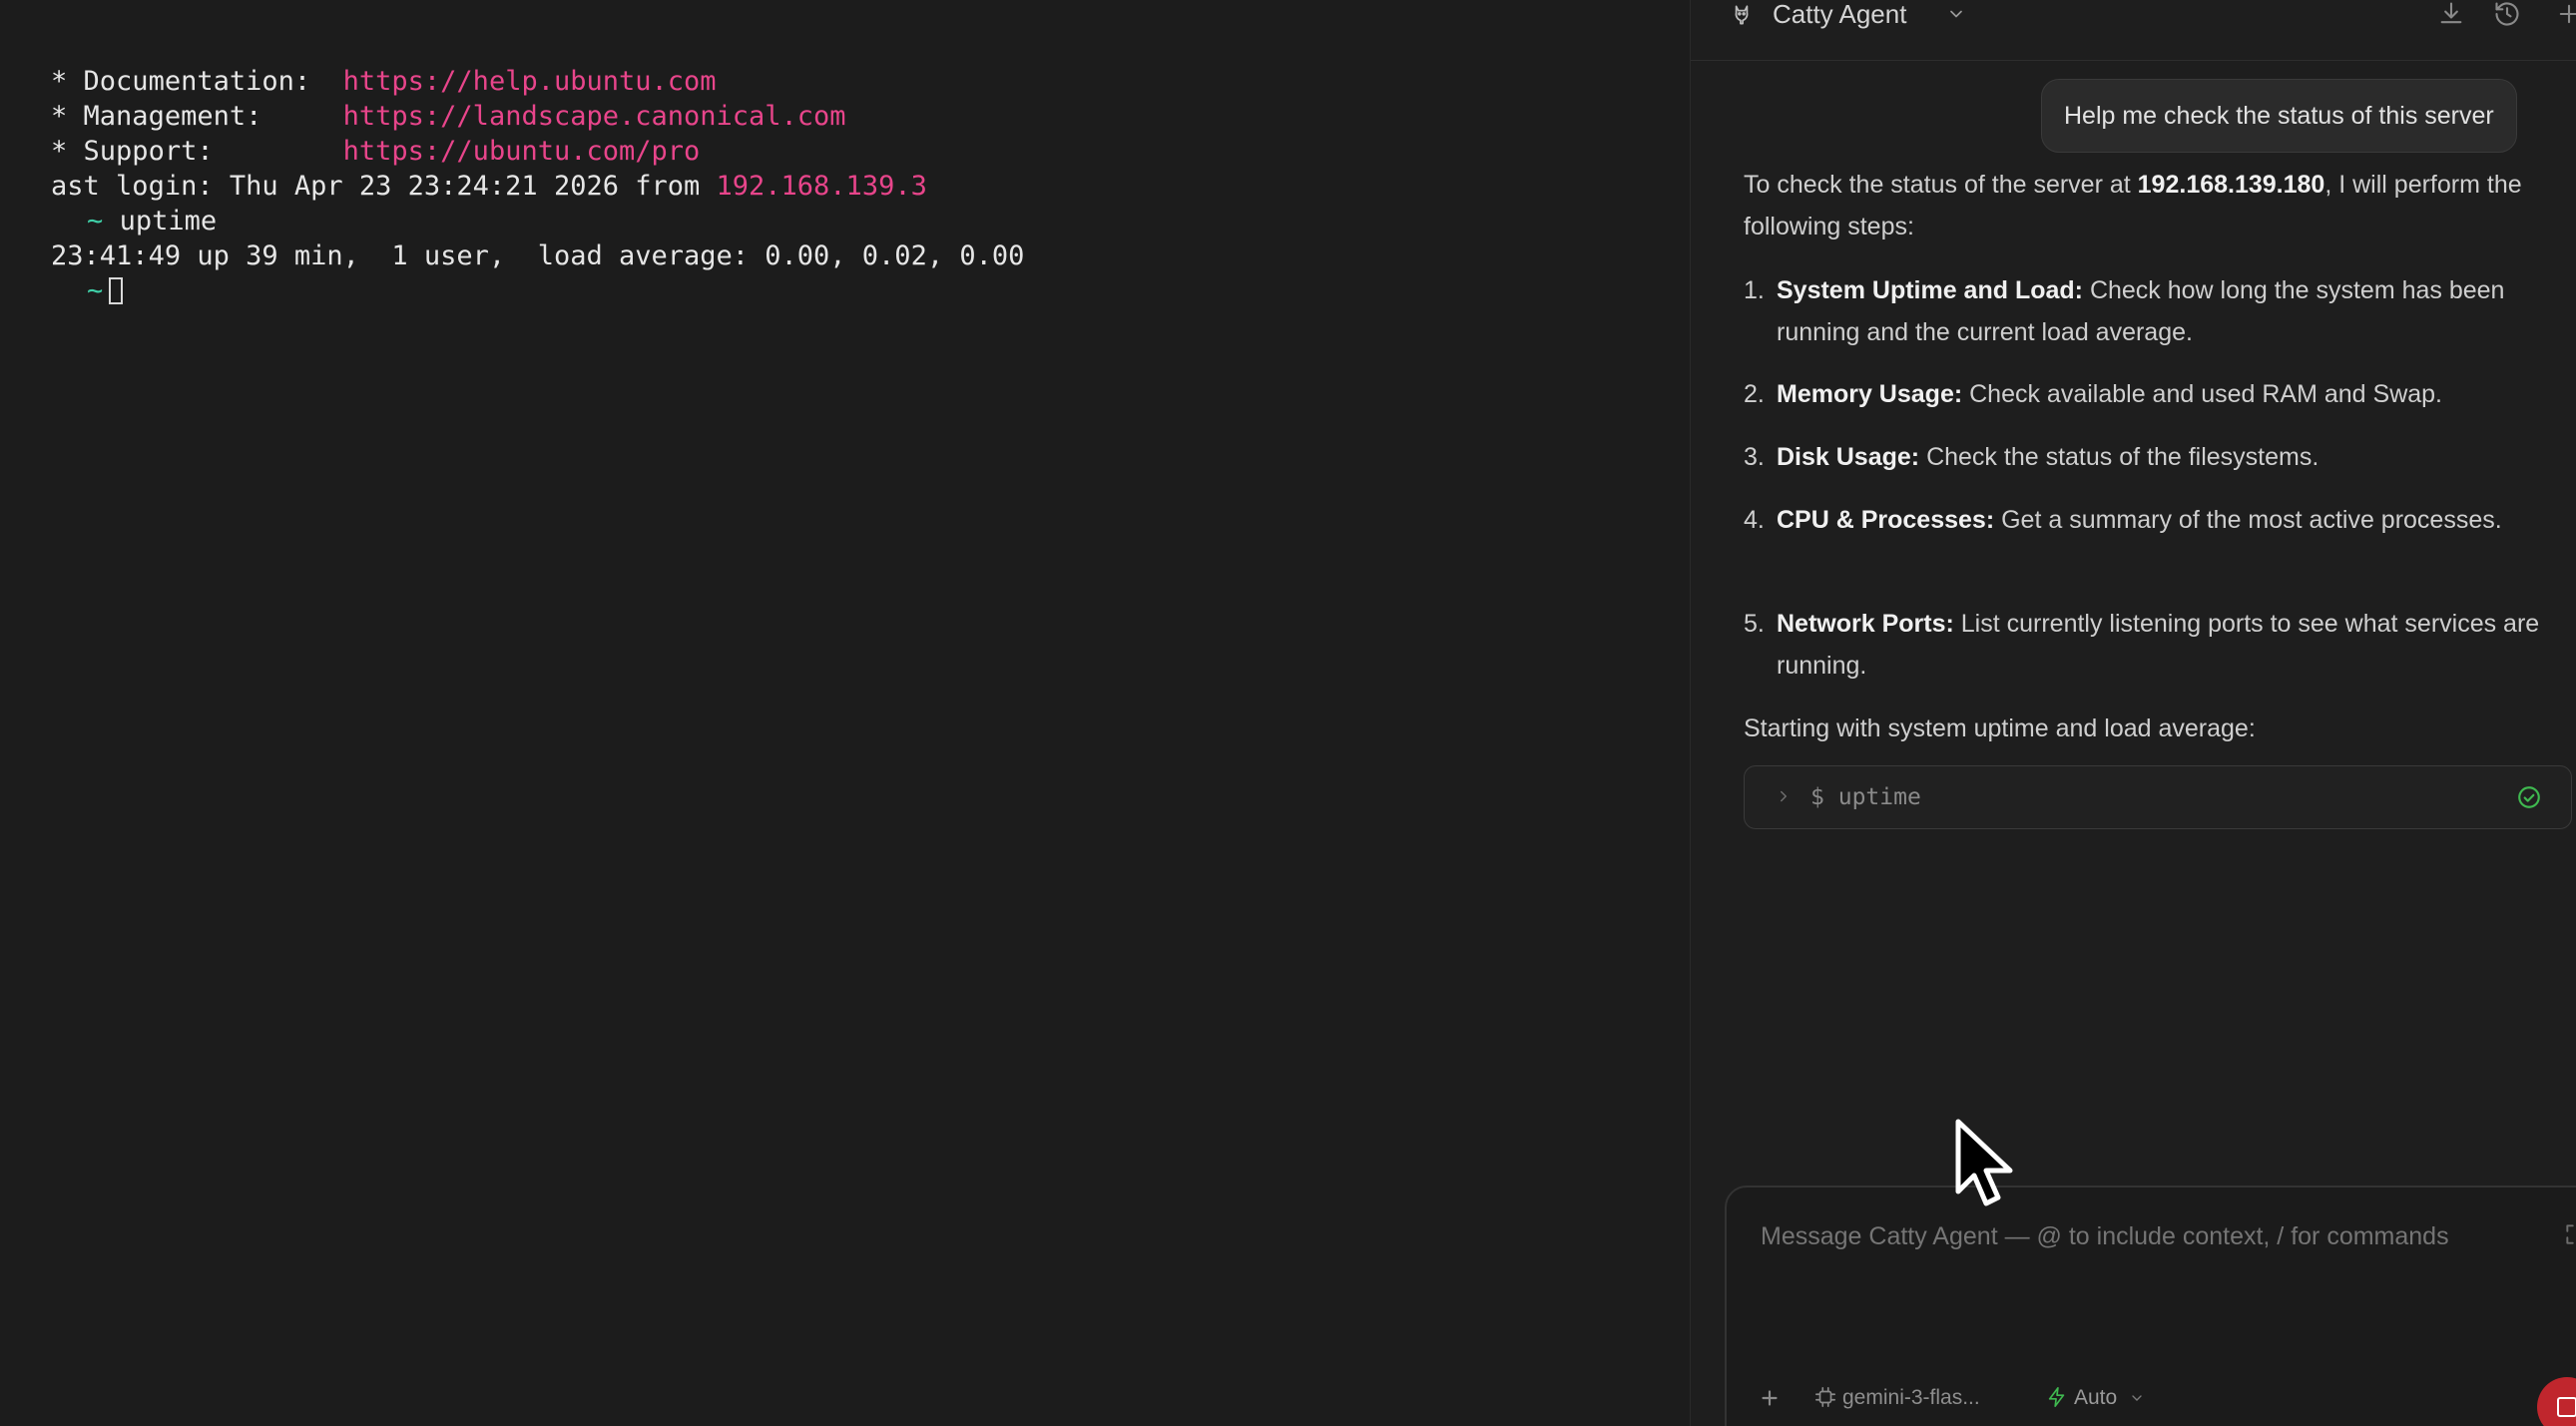 This screenshot has height=1426, width=2576. Describe the element at coordinates (2119, 457) in the screenshot. I see `step-text: Check the status of the filesystems.` at that location.